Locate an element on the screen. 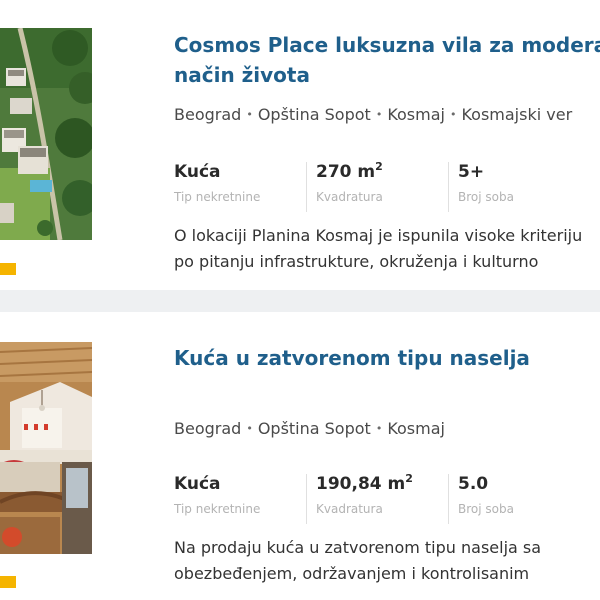  title-line: Cosmos Place luksuzna vila za modera is located at coordinates (387, 45).